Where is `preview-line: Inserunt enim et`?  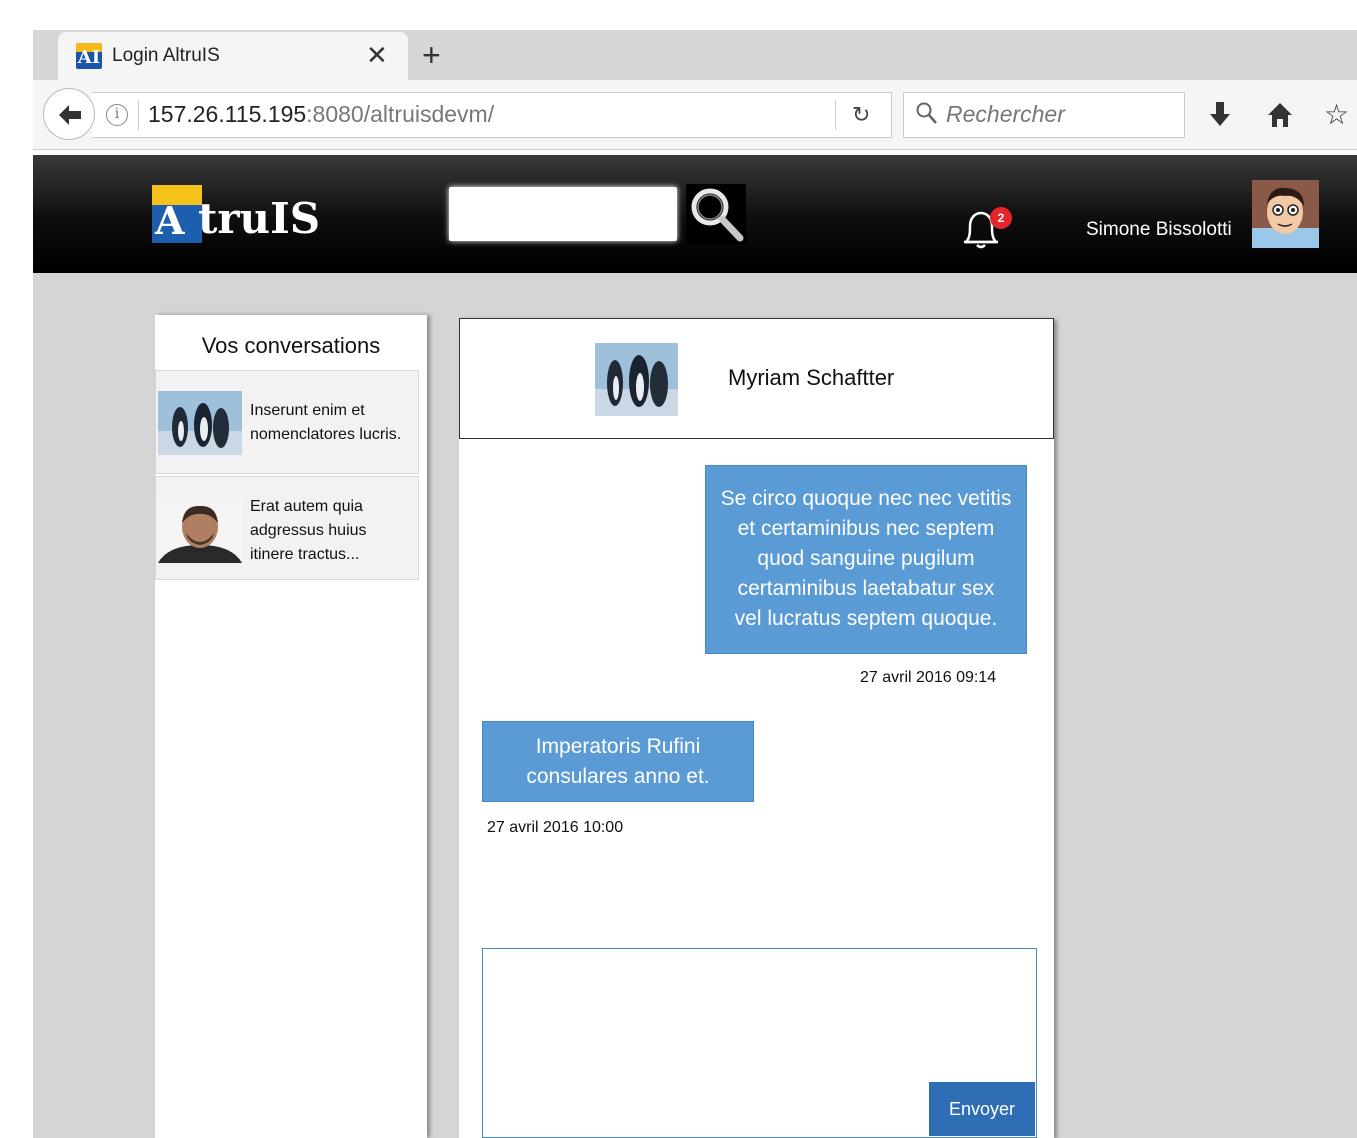
preview-line: Inserunt enim et is located at coordinates (307, 410).